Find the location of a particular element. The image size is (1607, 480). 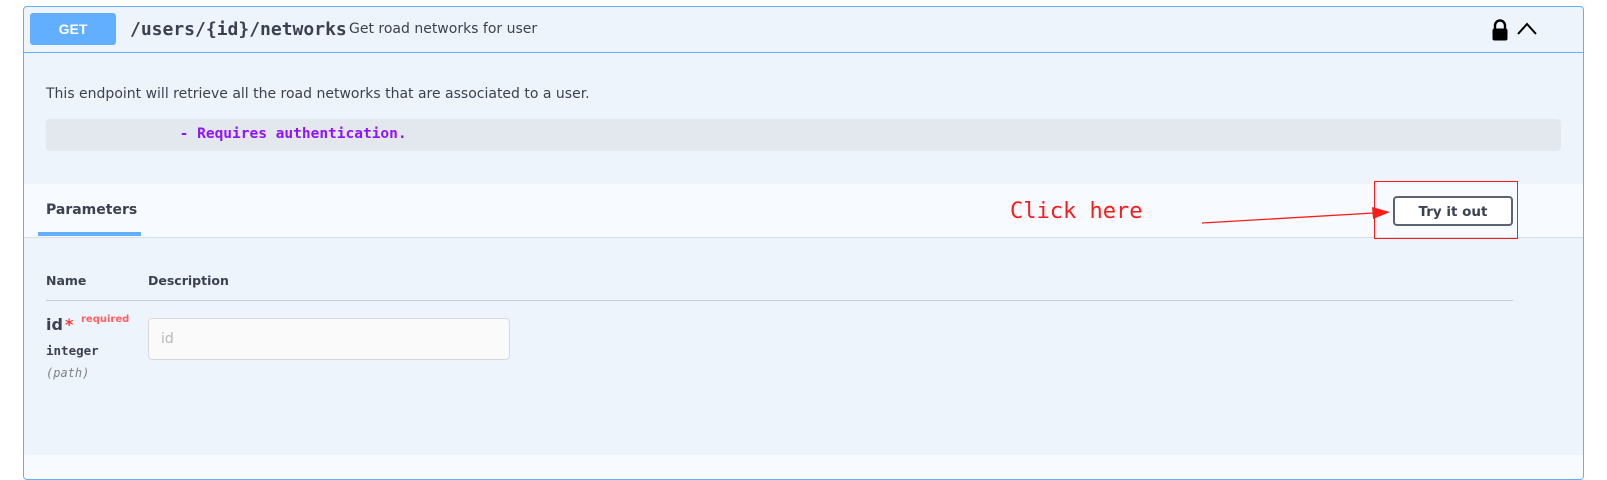

chevron-up-icon is located at coordinates (1527, 29).